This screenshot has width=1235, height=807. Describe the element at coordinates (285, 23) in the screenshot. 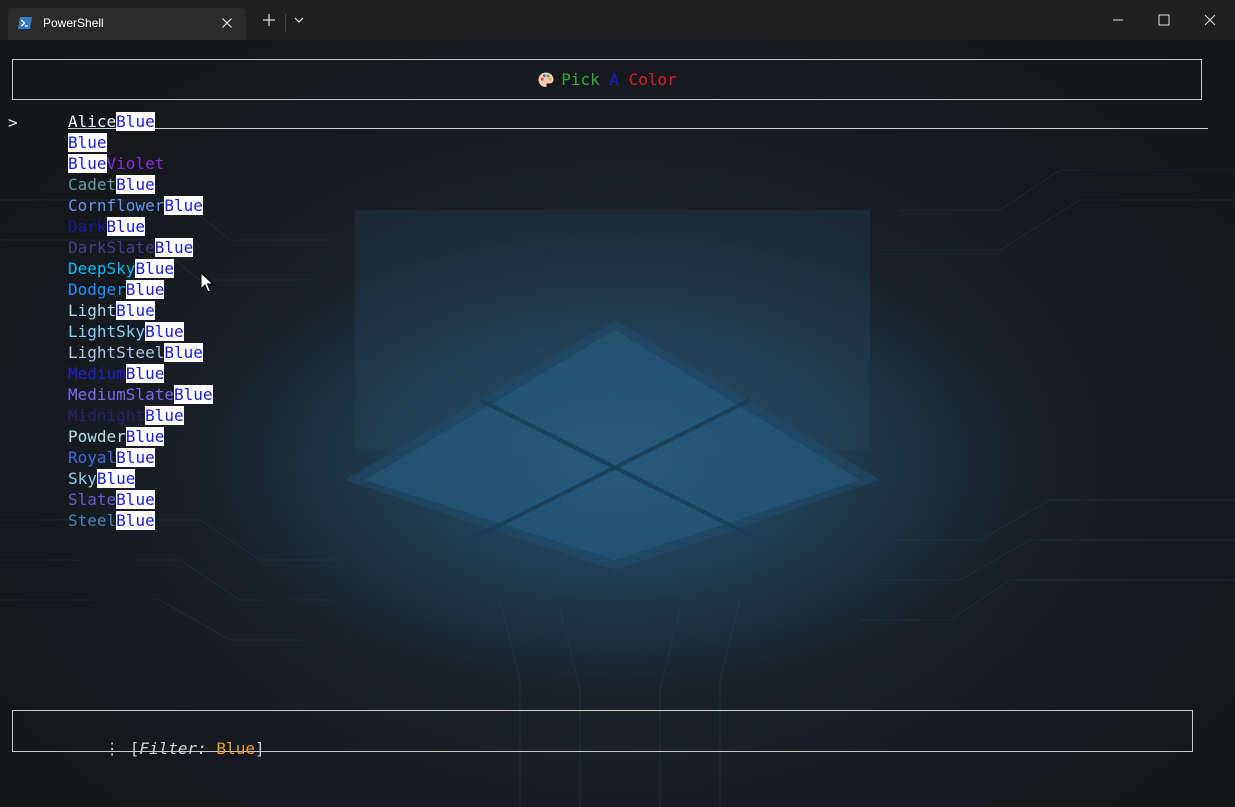

I see `tab-separator` at that location.